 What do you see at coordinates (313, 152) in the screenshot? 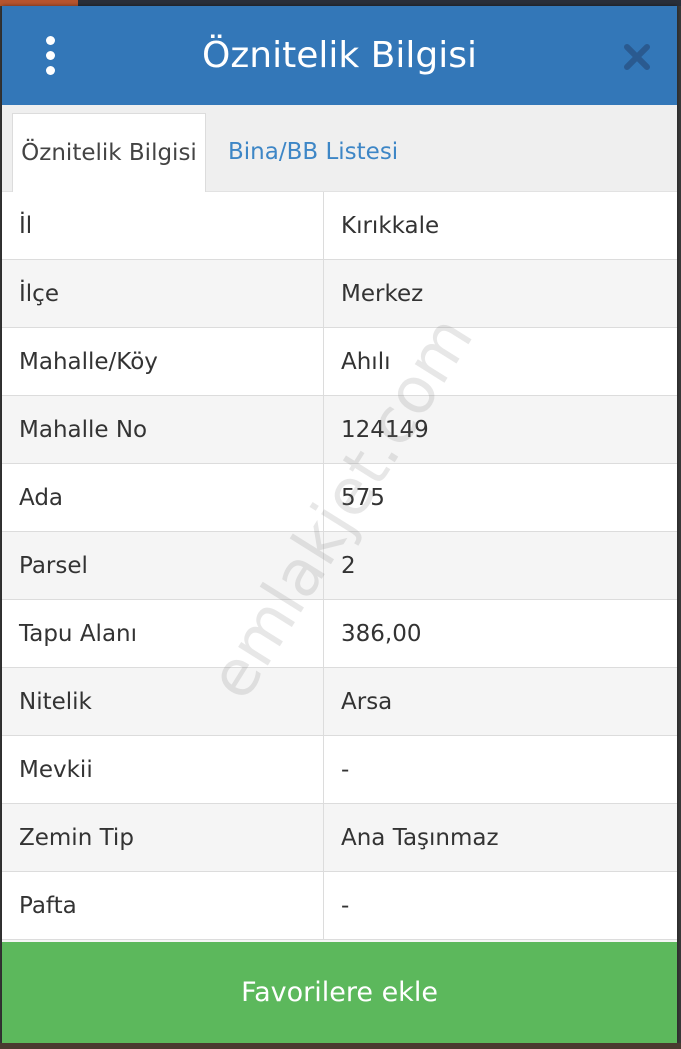
I see `tab-building-list: Bina/BB Listesi` at bounding box center [313, 152].